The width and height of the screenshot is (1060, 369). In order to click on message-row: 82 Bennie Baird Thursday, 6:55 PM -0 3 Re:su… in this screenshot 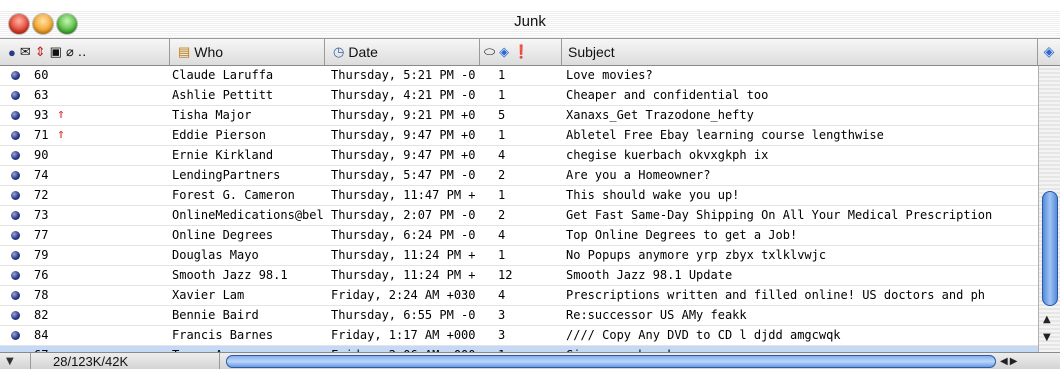, I will do `click(519, 316)`.